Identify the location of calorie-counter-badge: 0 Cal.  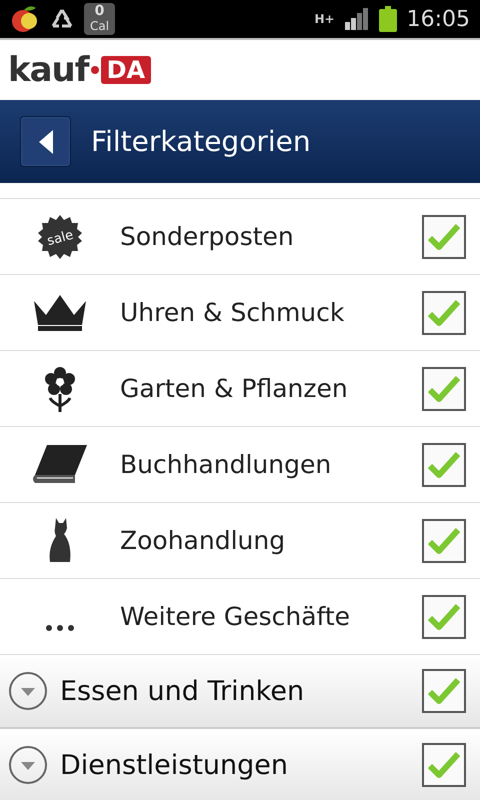
(100, 19).